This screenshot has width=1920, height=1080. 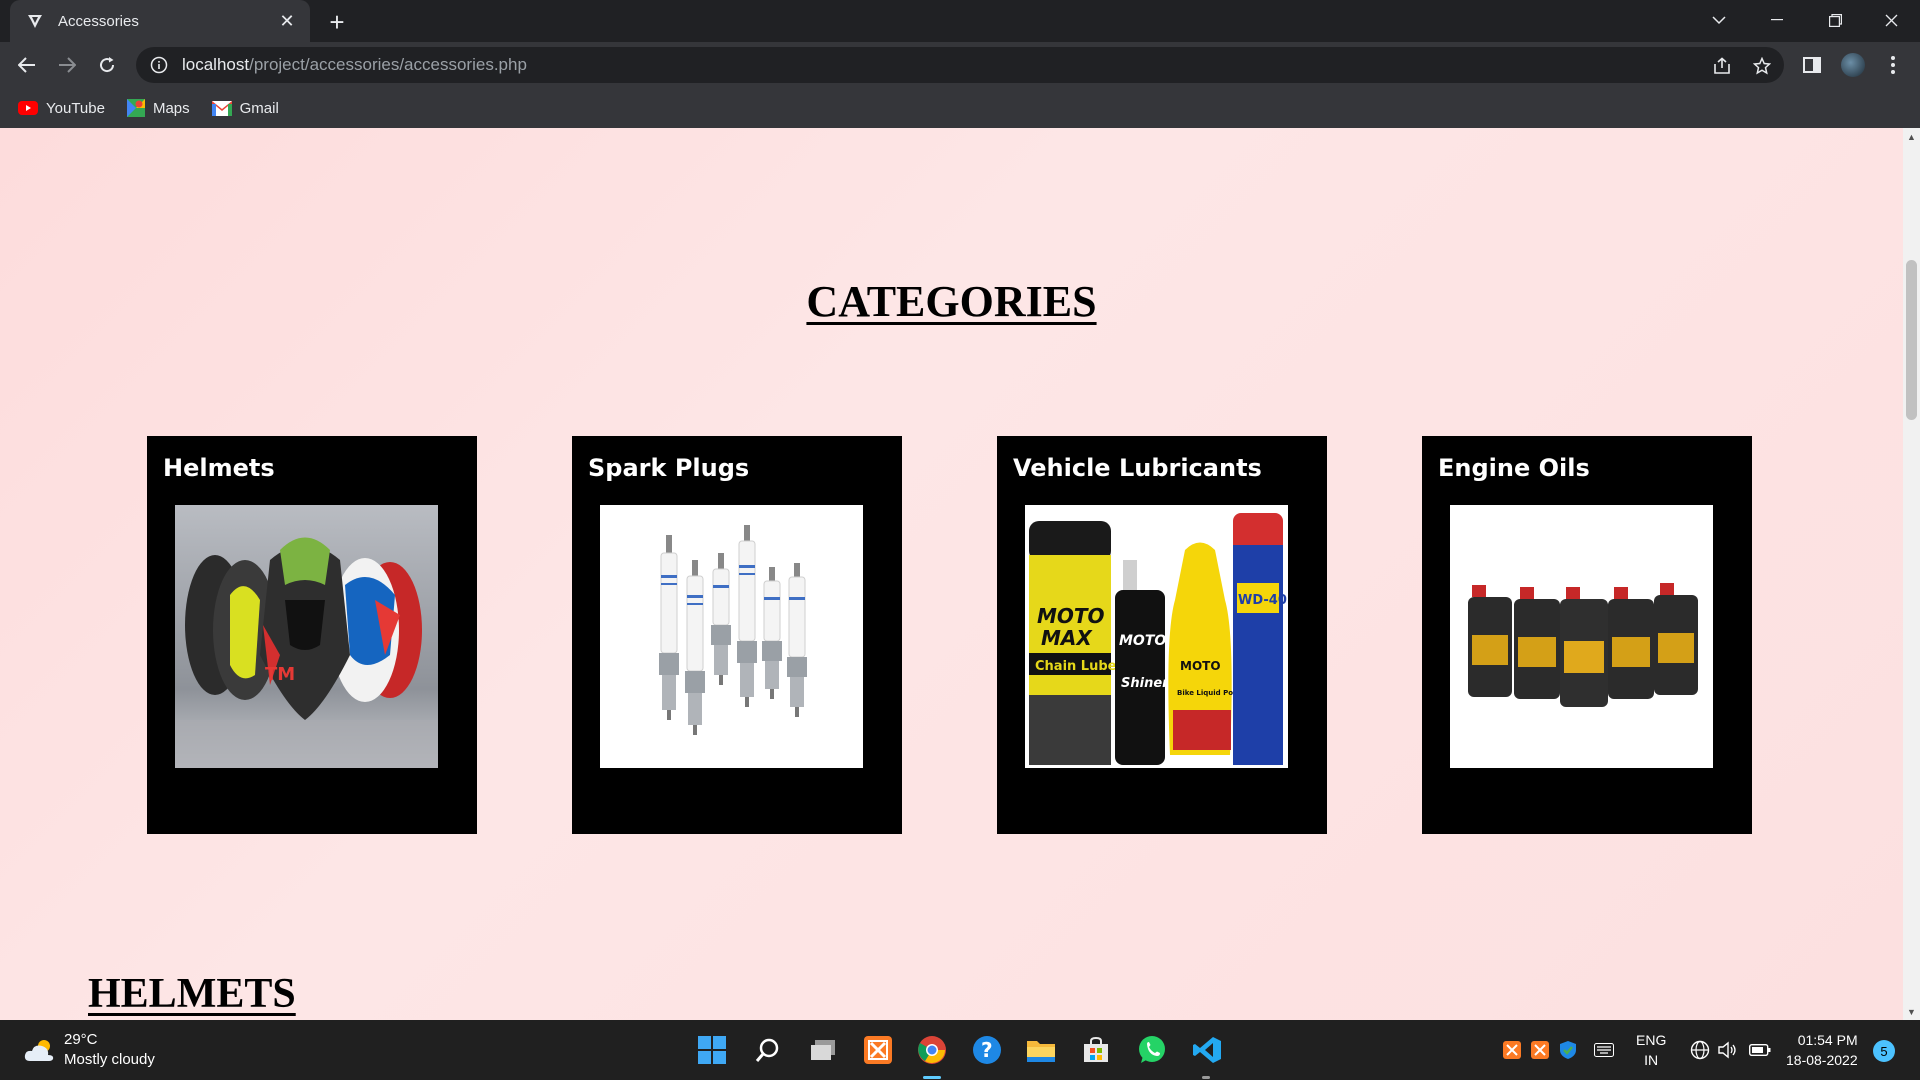 What do you see at coordinates (1760, 1050) in the screenshot?
I see `battery-icon` at bounding box center [1760, 1050].